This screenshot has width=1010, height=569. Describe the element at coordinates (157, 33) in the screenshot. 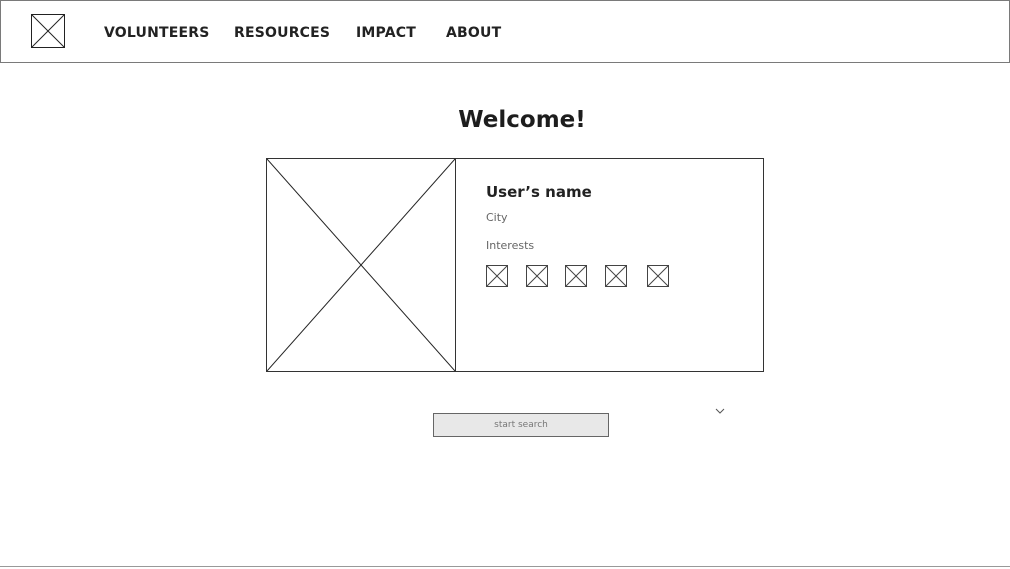

I see `nav-volunteers: VOLUNTEERS` at that location.